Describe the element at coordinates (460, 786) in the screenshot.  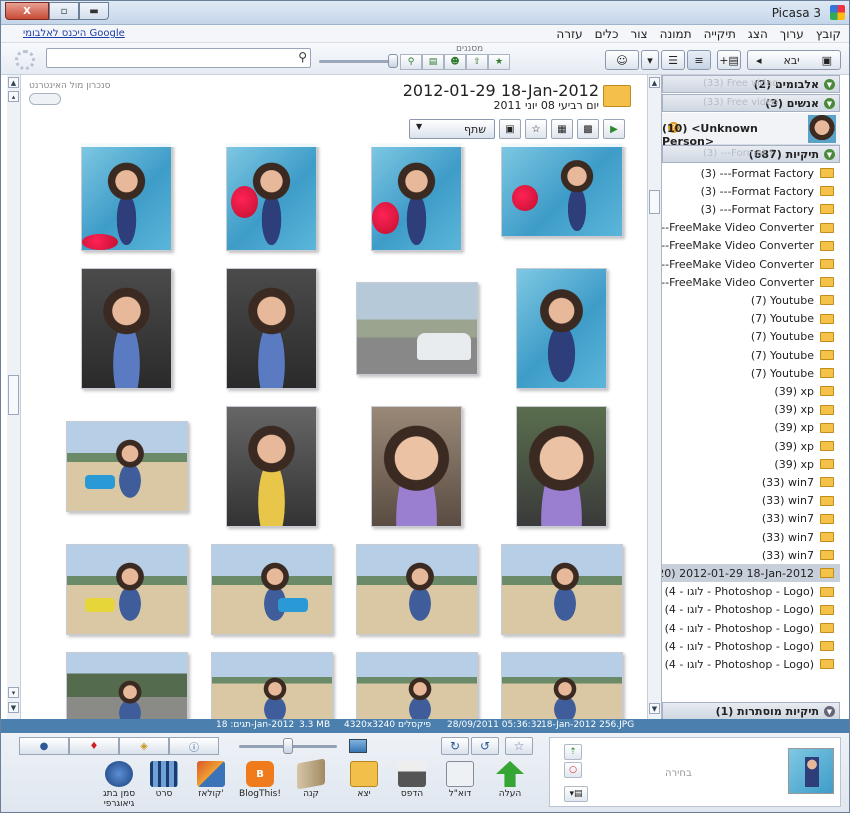
I see `email-button: דוא"ל` at that location.